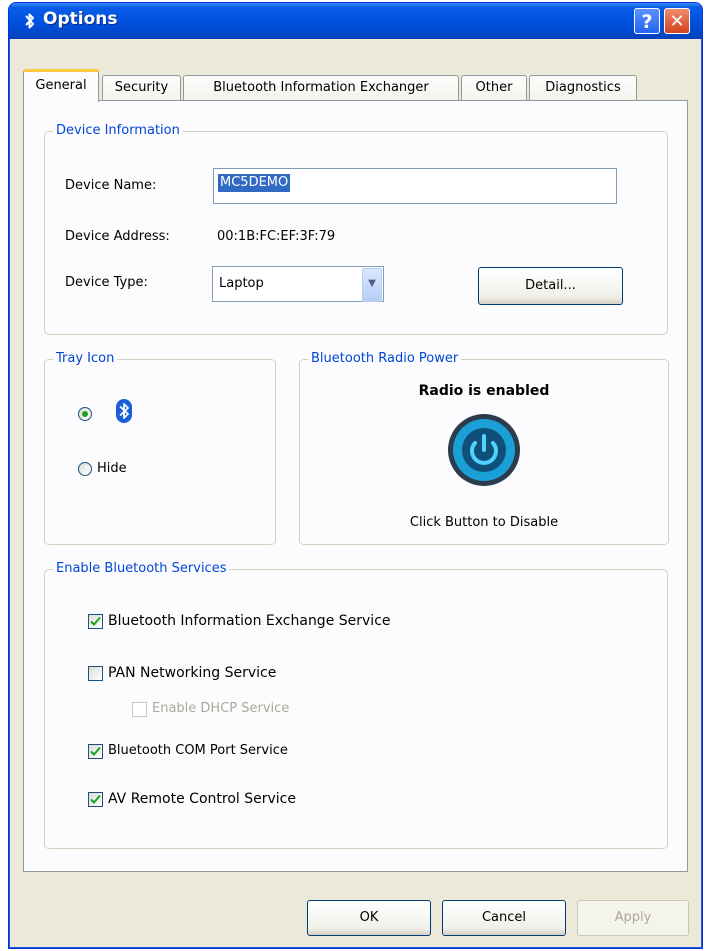 Image resolution: width=709 pixels, height=951 pixels. What do you see at coordinates (29, 21) in the screenshot?
I see `bluetooth-icon` at bounding box center [29, 21].